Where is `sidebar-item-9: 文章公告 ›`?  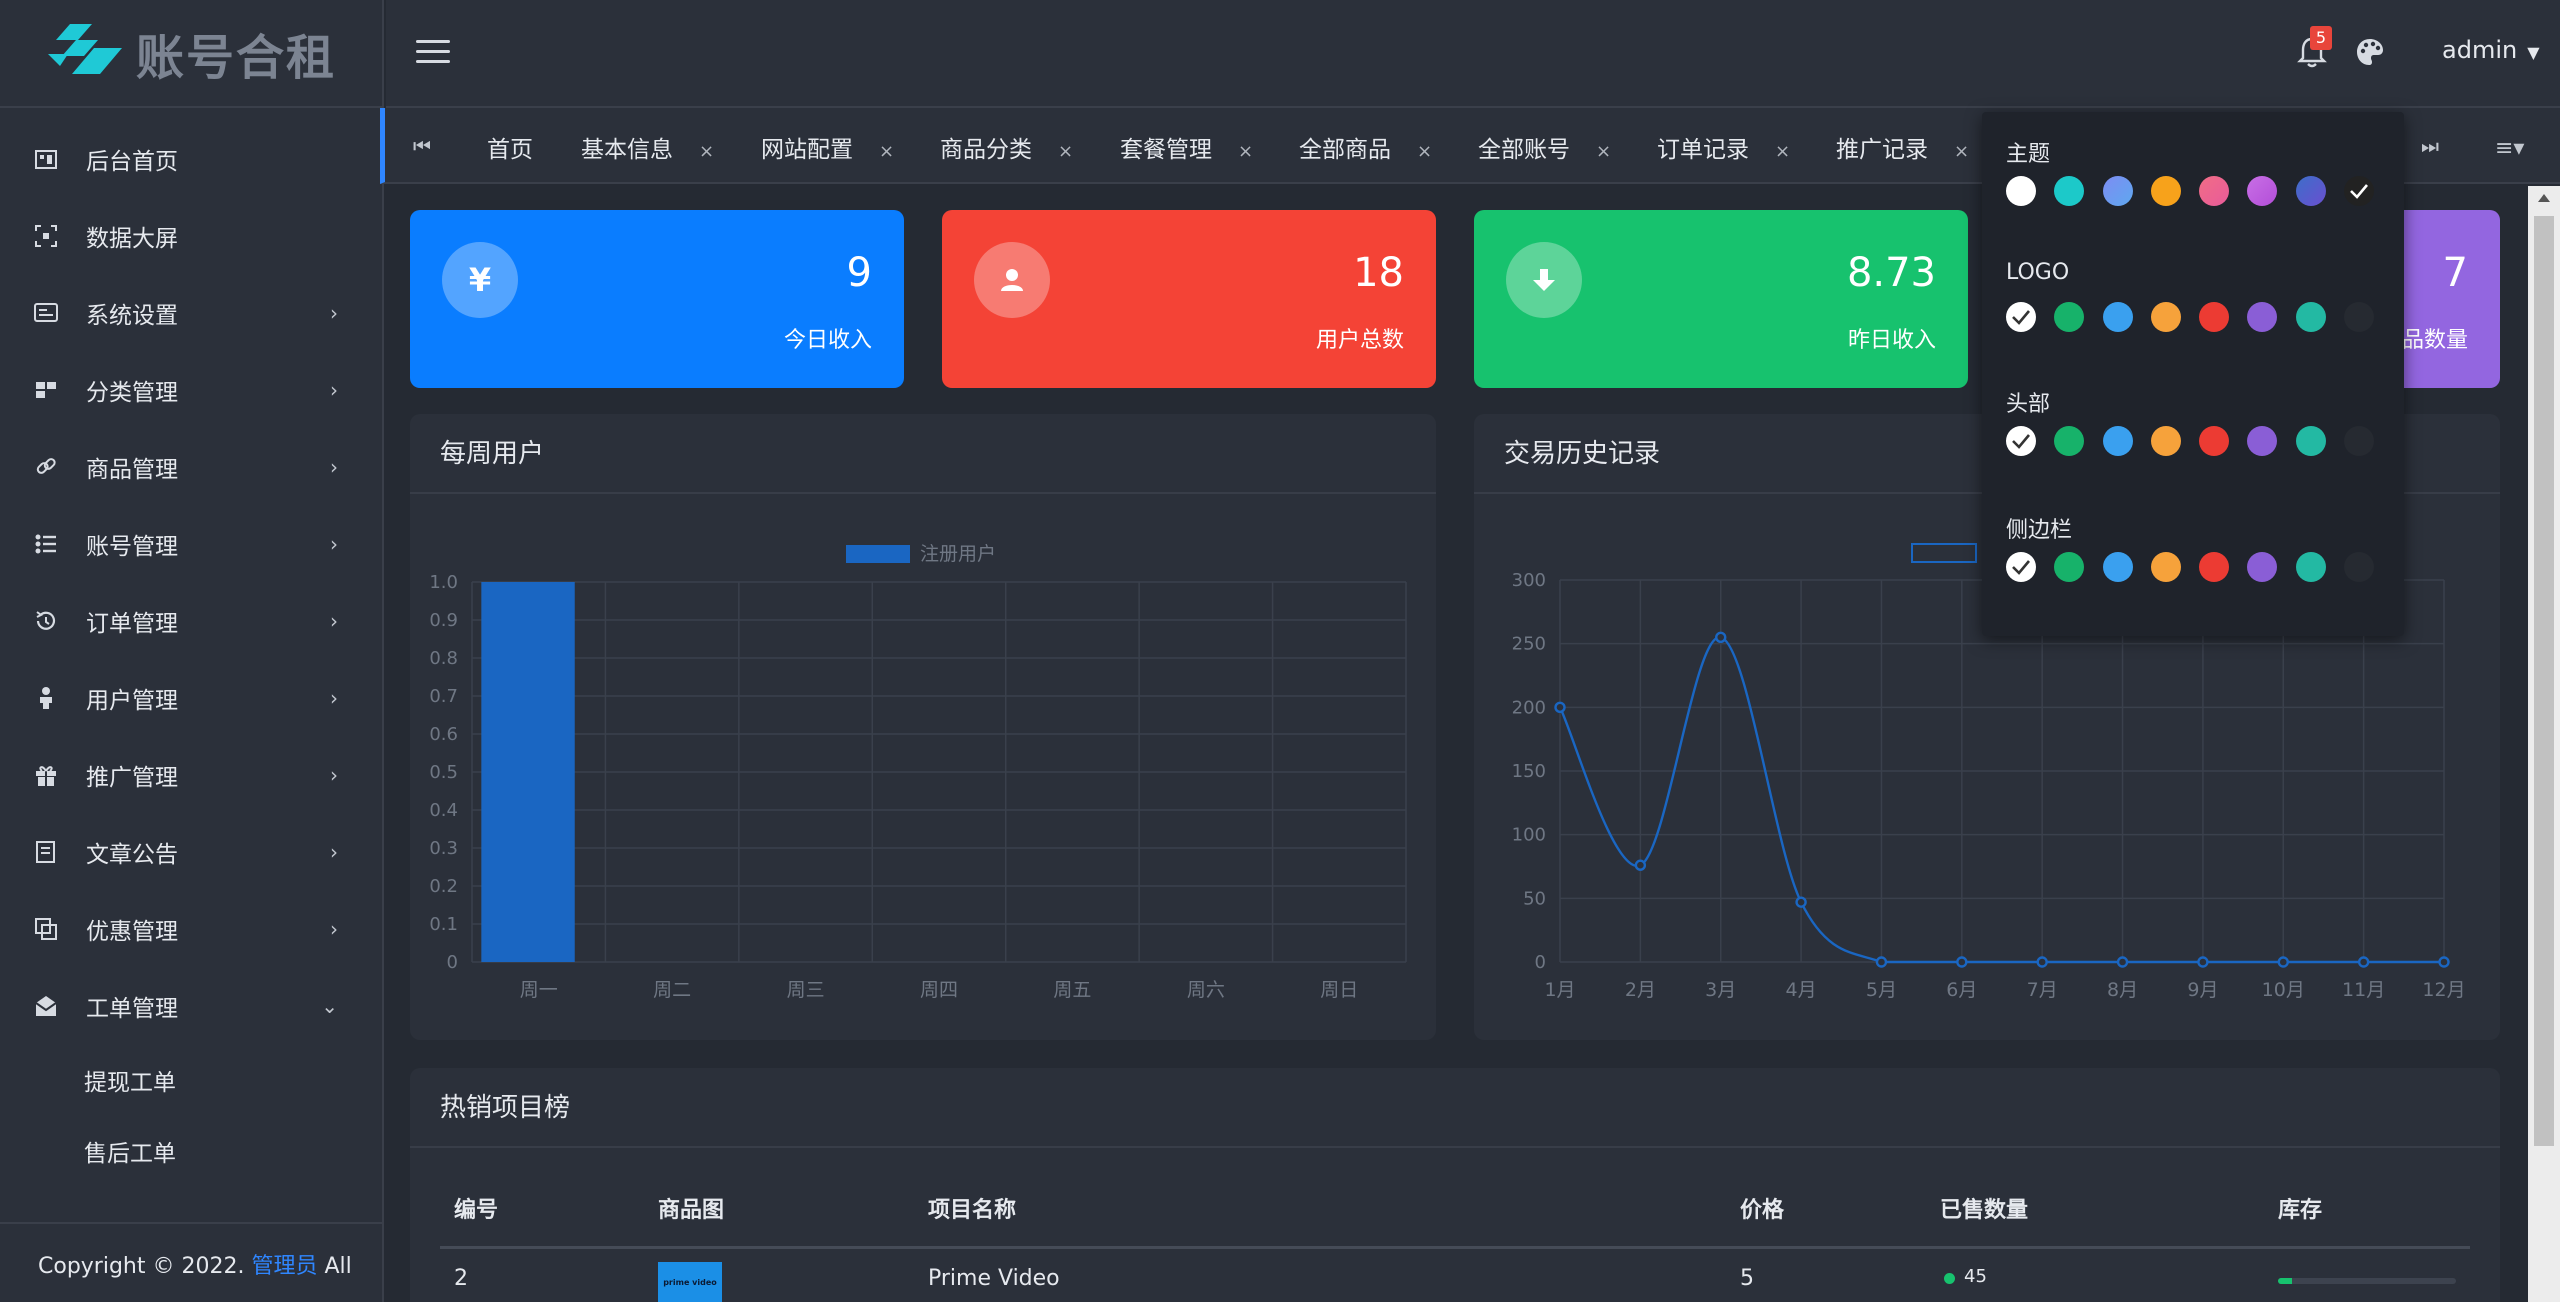
sidebar-item-9: 文章公告 › is located at coordinates (191, 851).